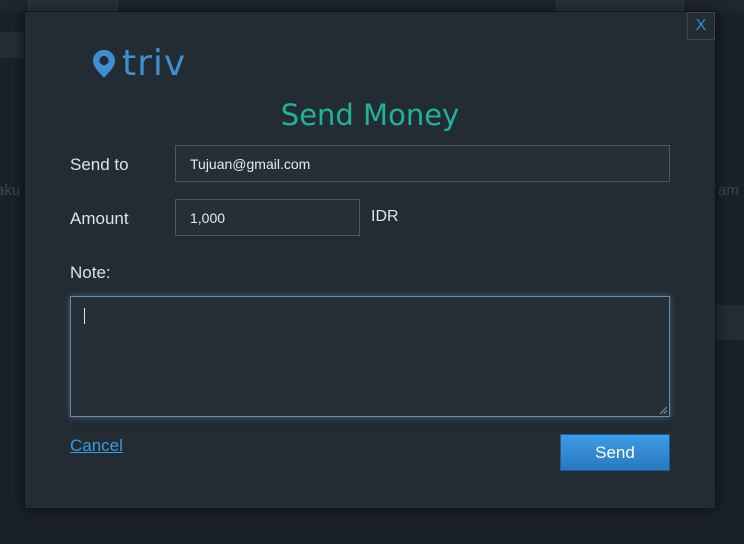 The height and width of the screenshot is (544, 744). What do you see at coordinates (701, 26) in the screenshot?
I see `close-button: X` at bounding box center [701, 26].